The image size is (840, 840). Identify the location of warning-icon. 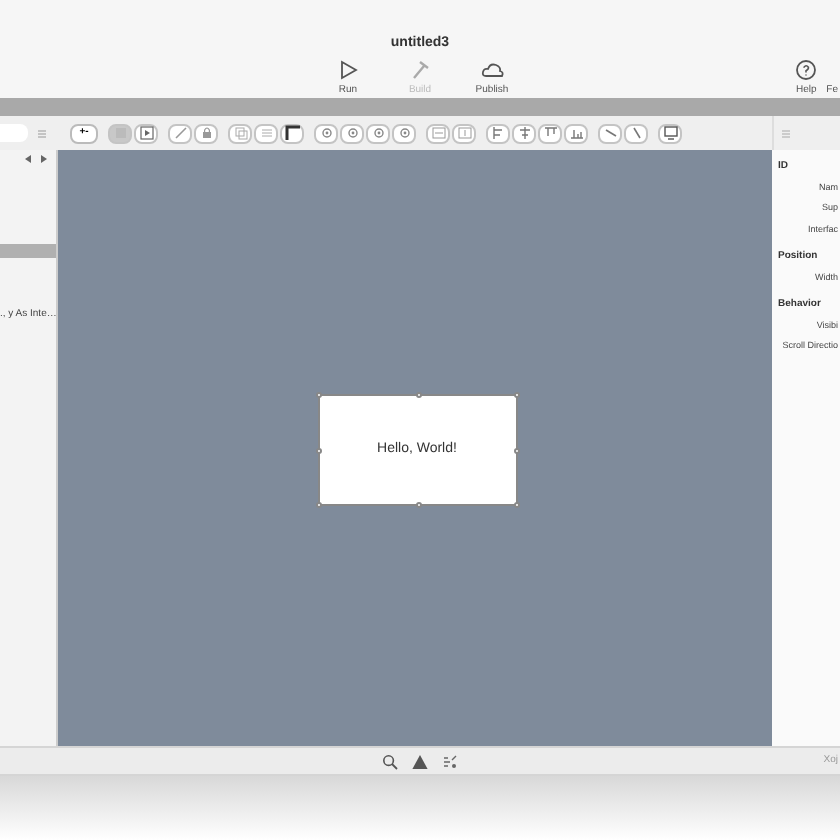
(420, 761).